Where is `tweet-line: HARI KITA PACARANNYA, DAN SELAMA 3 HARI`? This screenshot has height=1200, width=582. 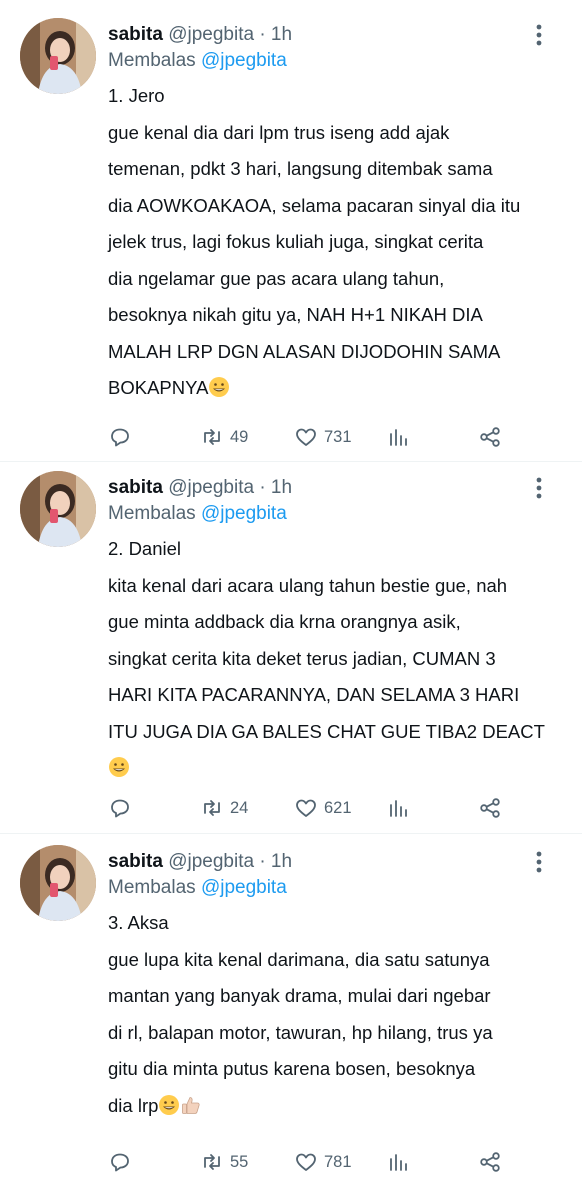
tweet-line: HARI KITA PACARANNYA, DAN SELAMA 3 HARI is located at coordinates (314, 694).